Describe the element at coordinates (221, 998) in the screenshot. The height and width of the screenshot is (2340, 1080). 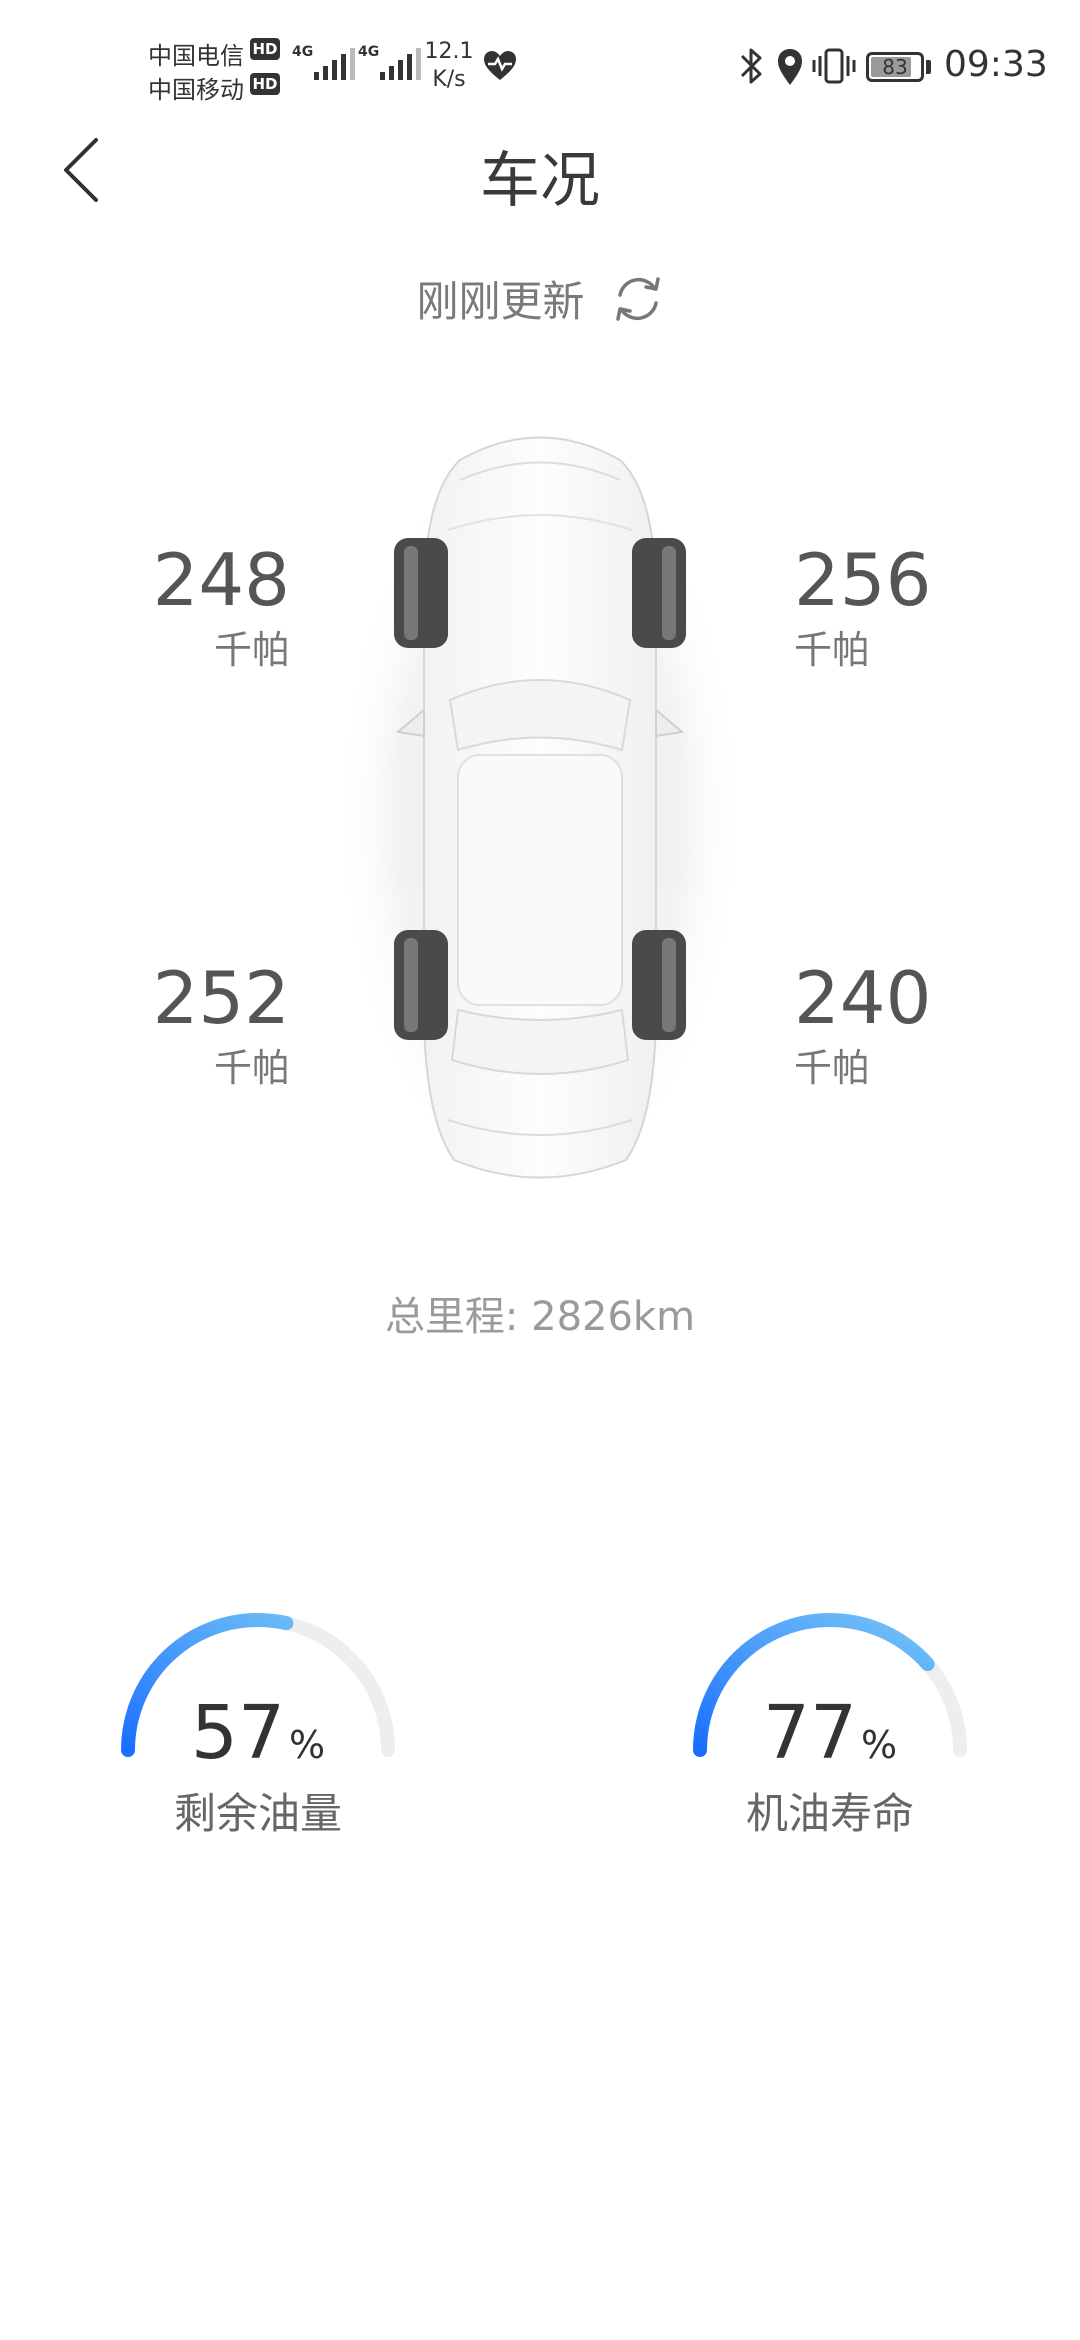
I see `tire-pressure-value: 252` at that location.